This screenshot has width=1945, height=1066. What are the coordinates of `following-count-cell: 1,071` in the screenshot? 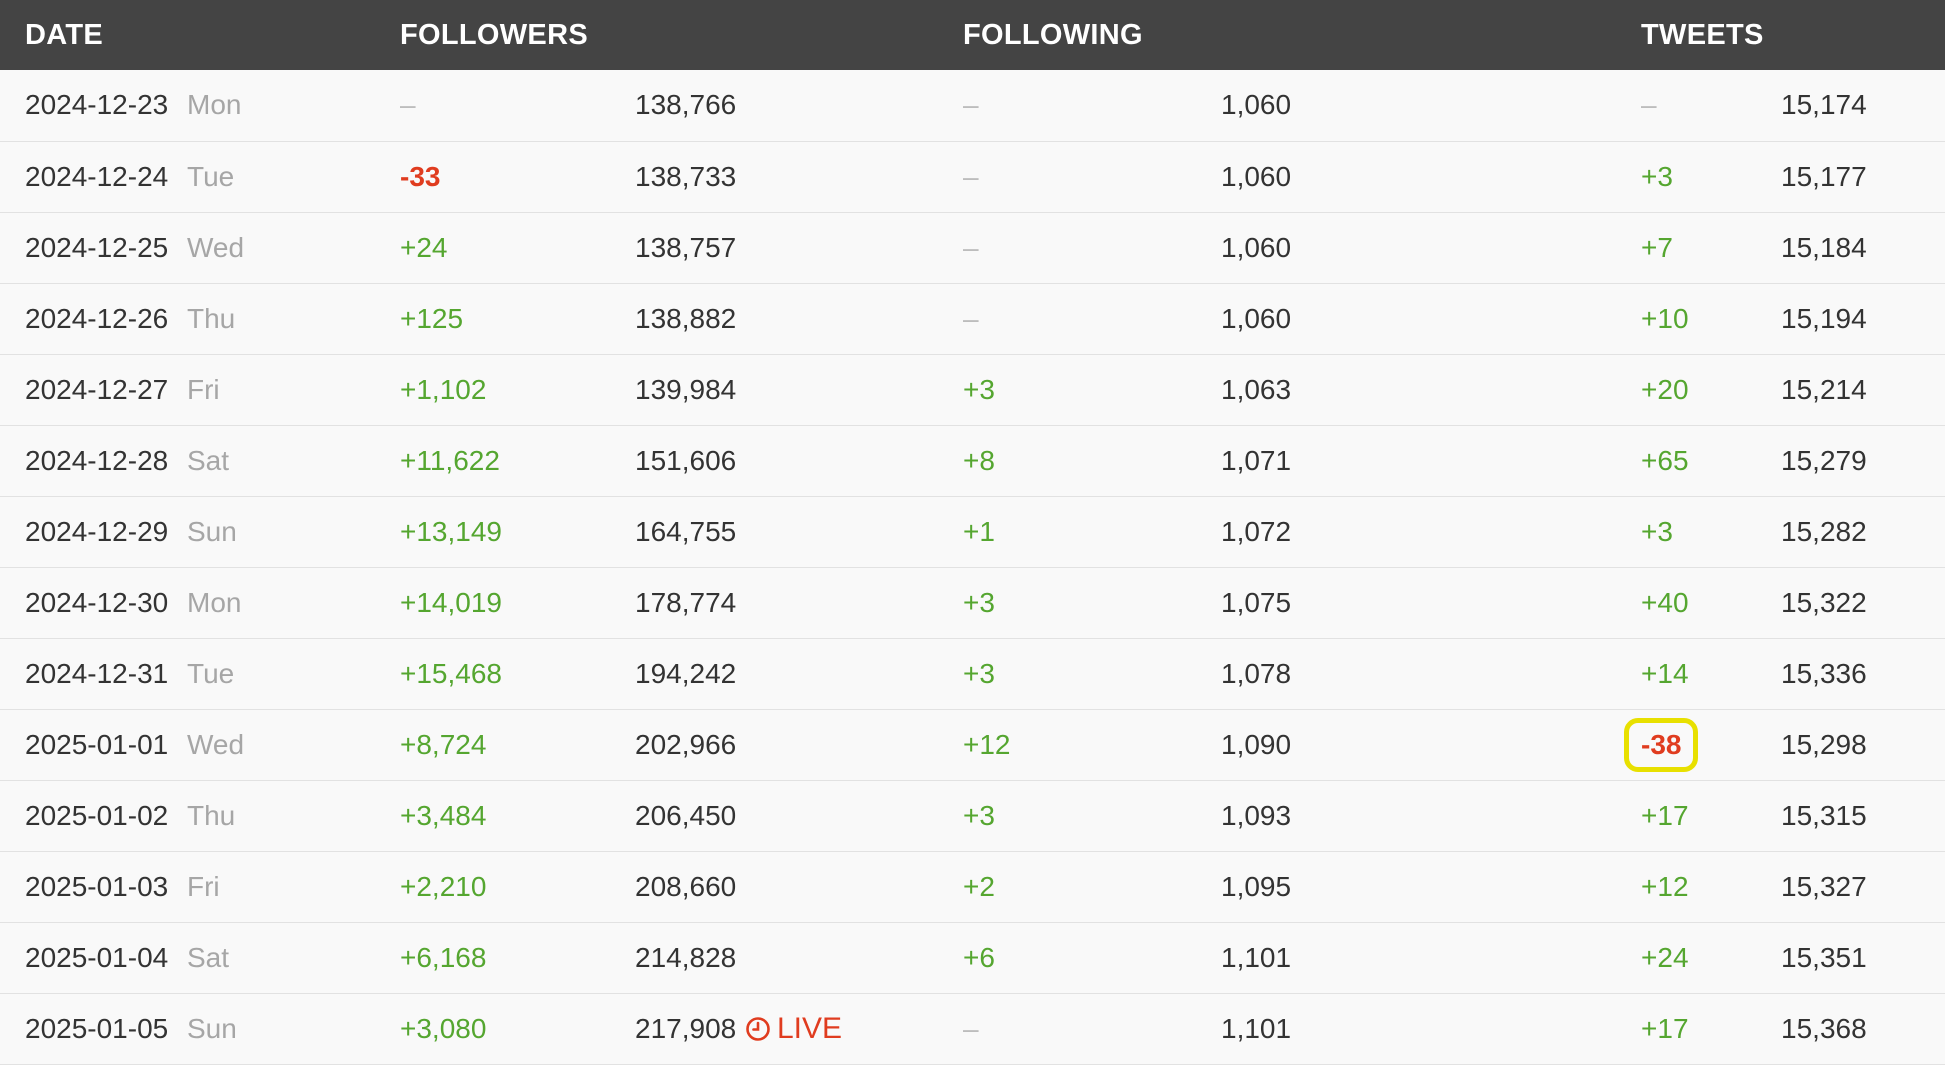 It's located at (1406, 460).